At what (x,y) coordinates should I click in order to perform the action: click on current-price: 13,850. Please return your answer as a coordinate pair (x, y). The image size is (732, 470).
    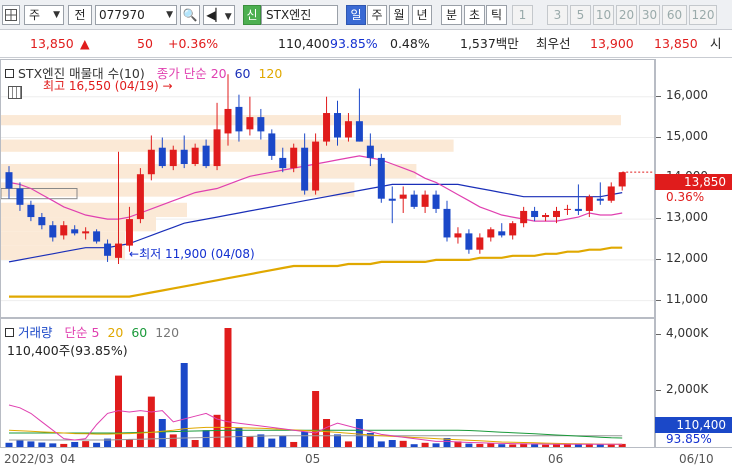
    Looking at the image, I should click on (52, 43).